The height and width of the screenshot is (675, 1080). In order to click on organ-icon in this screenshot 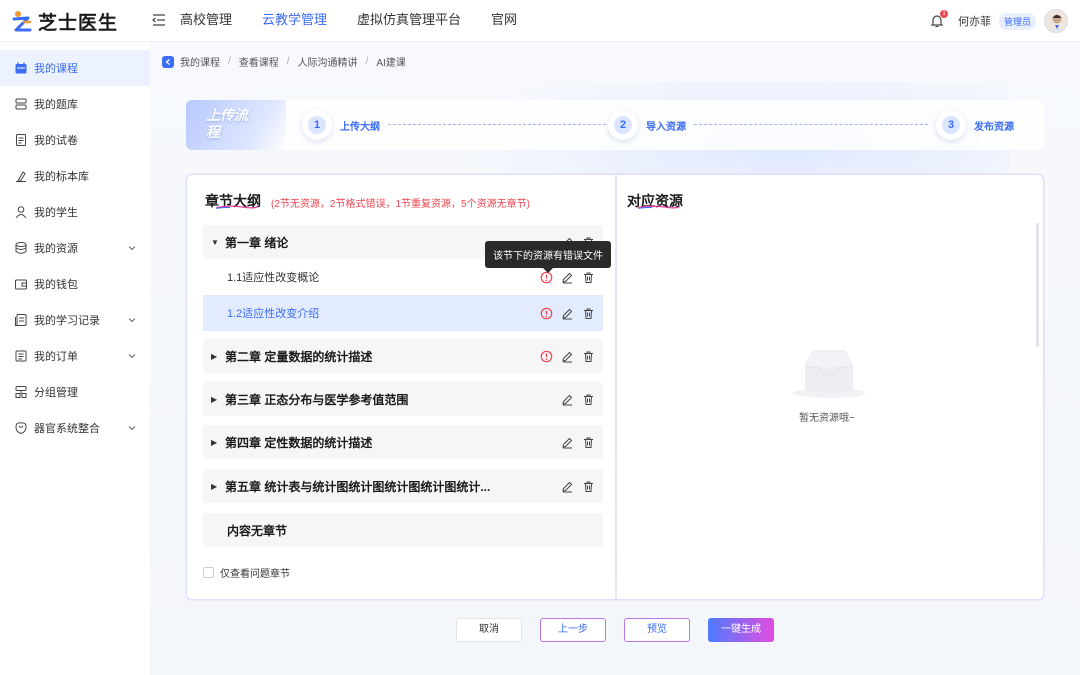, I will do `click(21, 428)`.